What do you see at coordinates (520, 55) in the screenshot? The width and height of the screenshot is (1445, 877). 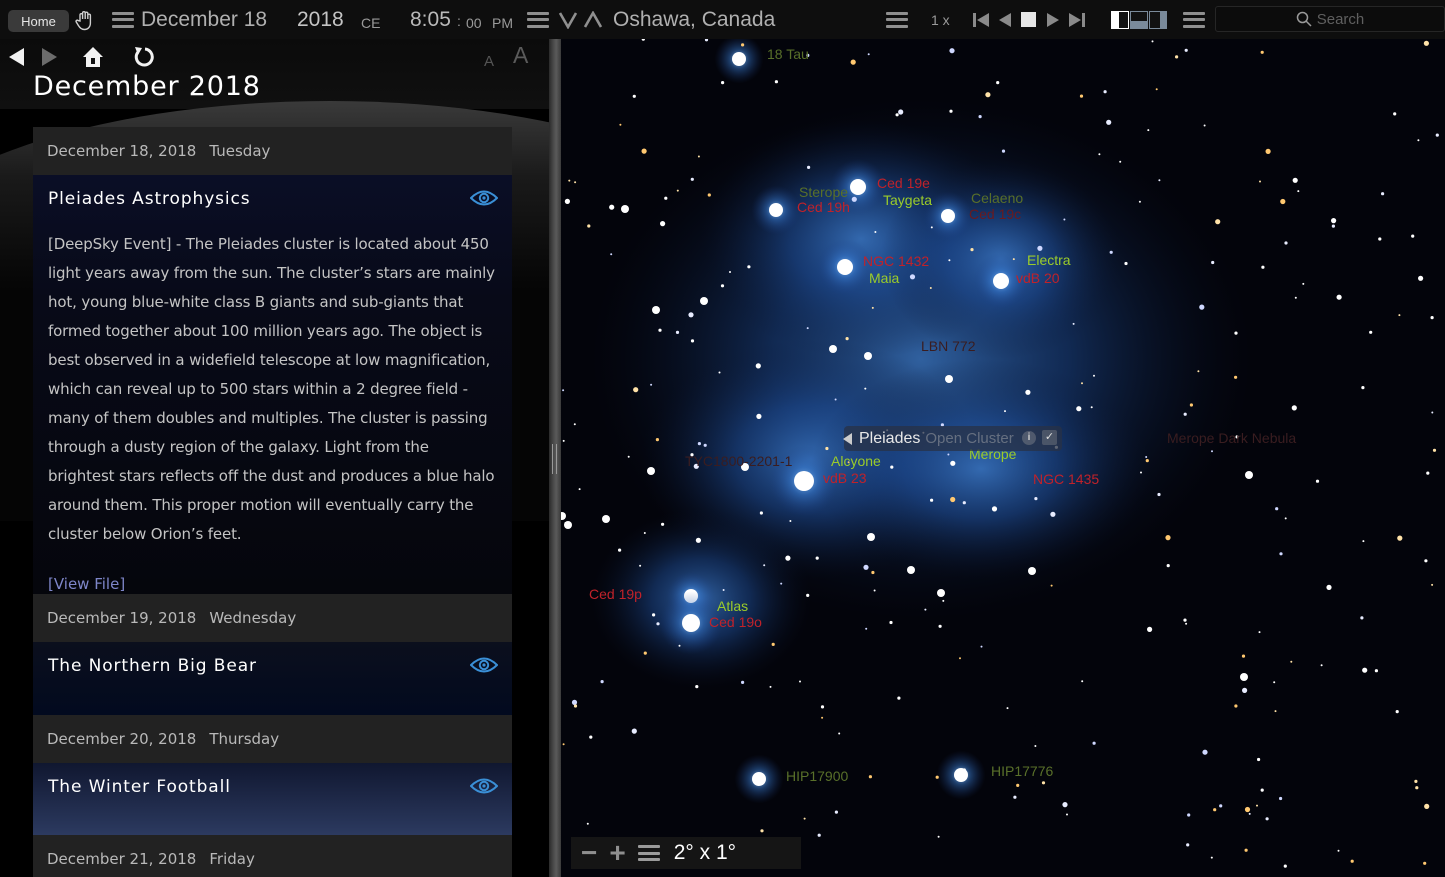 I see `increase-font-button: A` at bounding box center [520, 55].